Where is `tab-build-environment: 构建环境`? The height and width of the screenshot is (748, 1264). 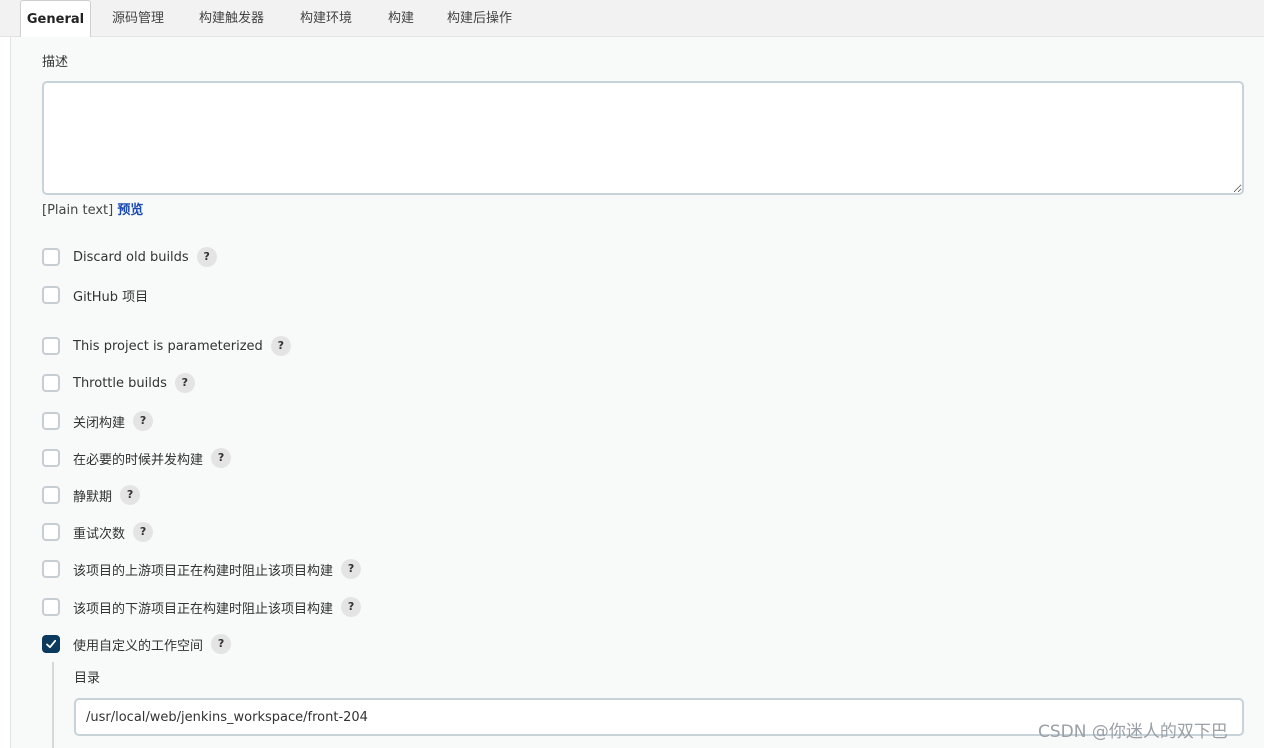
tab-build-environment: 构建环境 is located at coordinates (326, 18).